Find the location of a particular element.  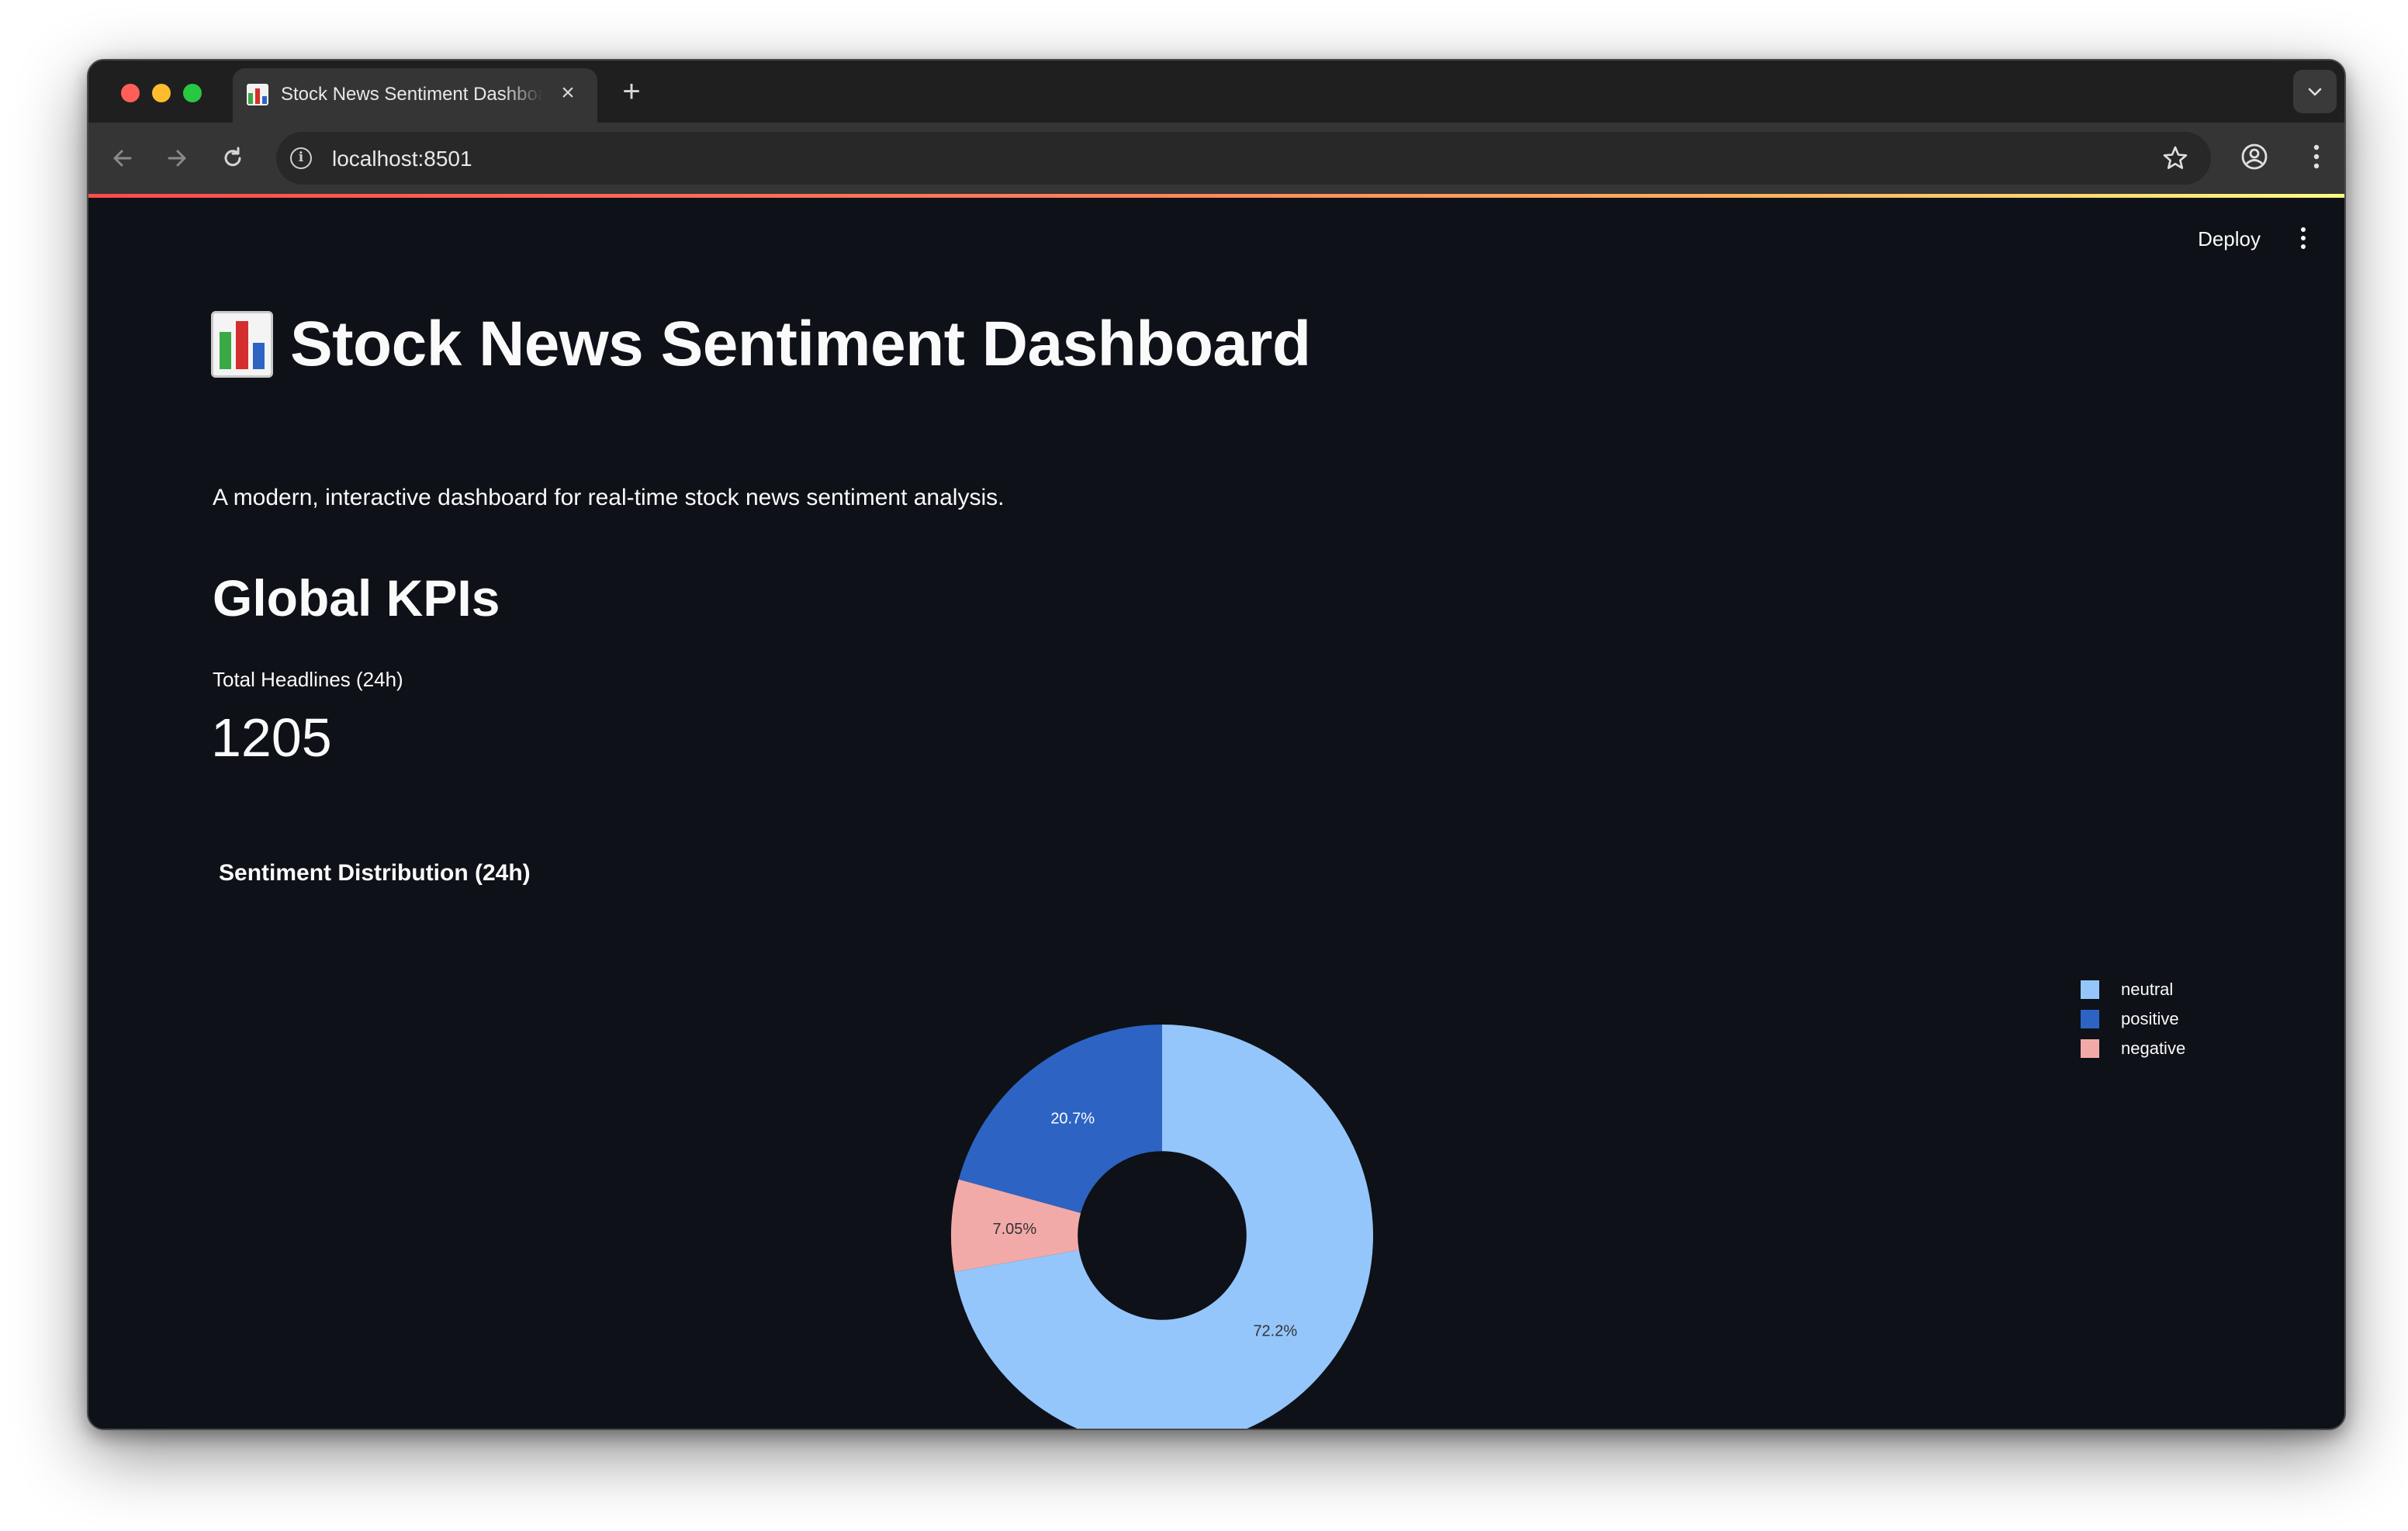

tab-search-button is located at coordinates (2315, 91).